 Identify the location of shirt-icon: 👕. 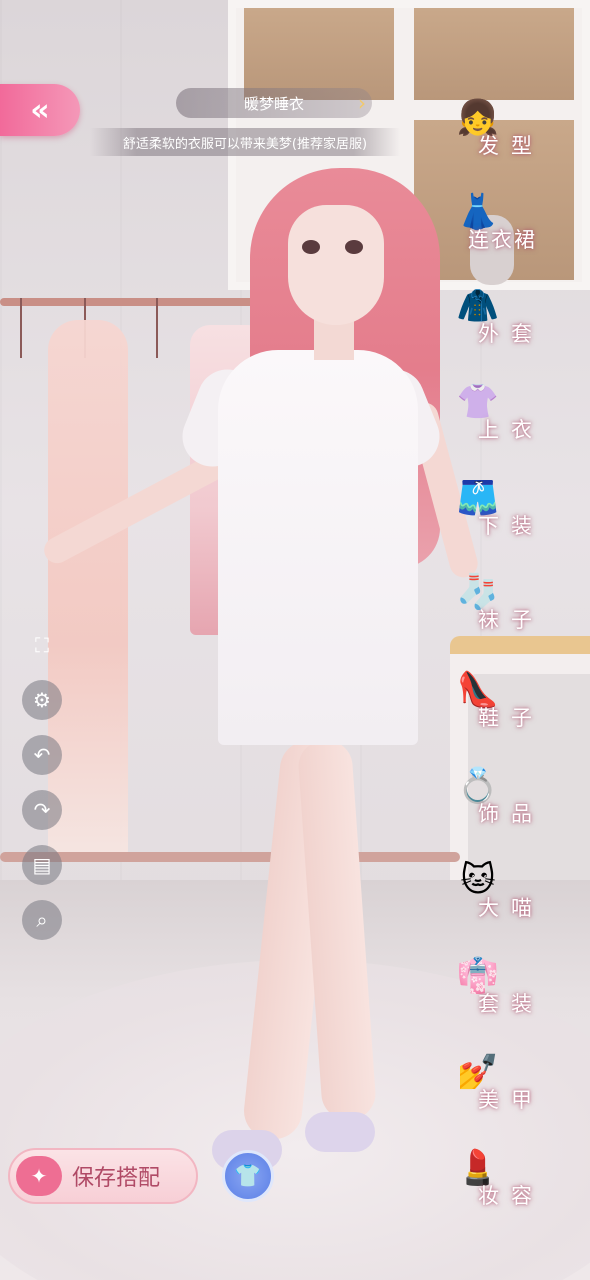
(248, 1176).